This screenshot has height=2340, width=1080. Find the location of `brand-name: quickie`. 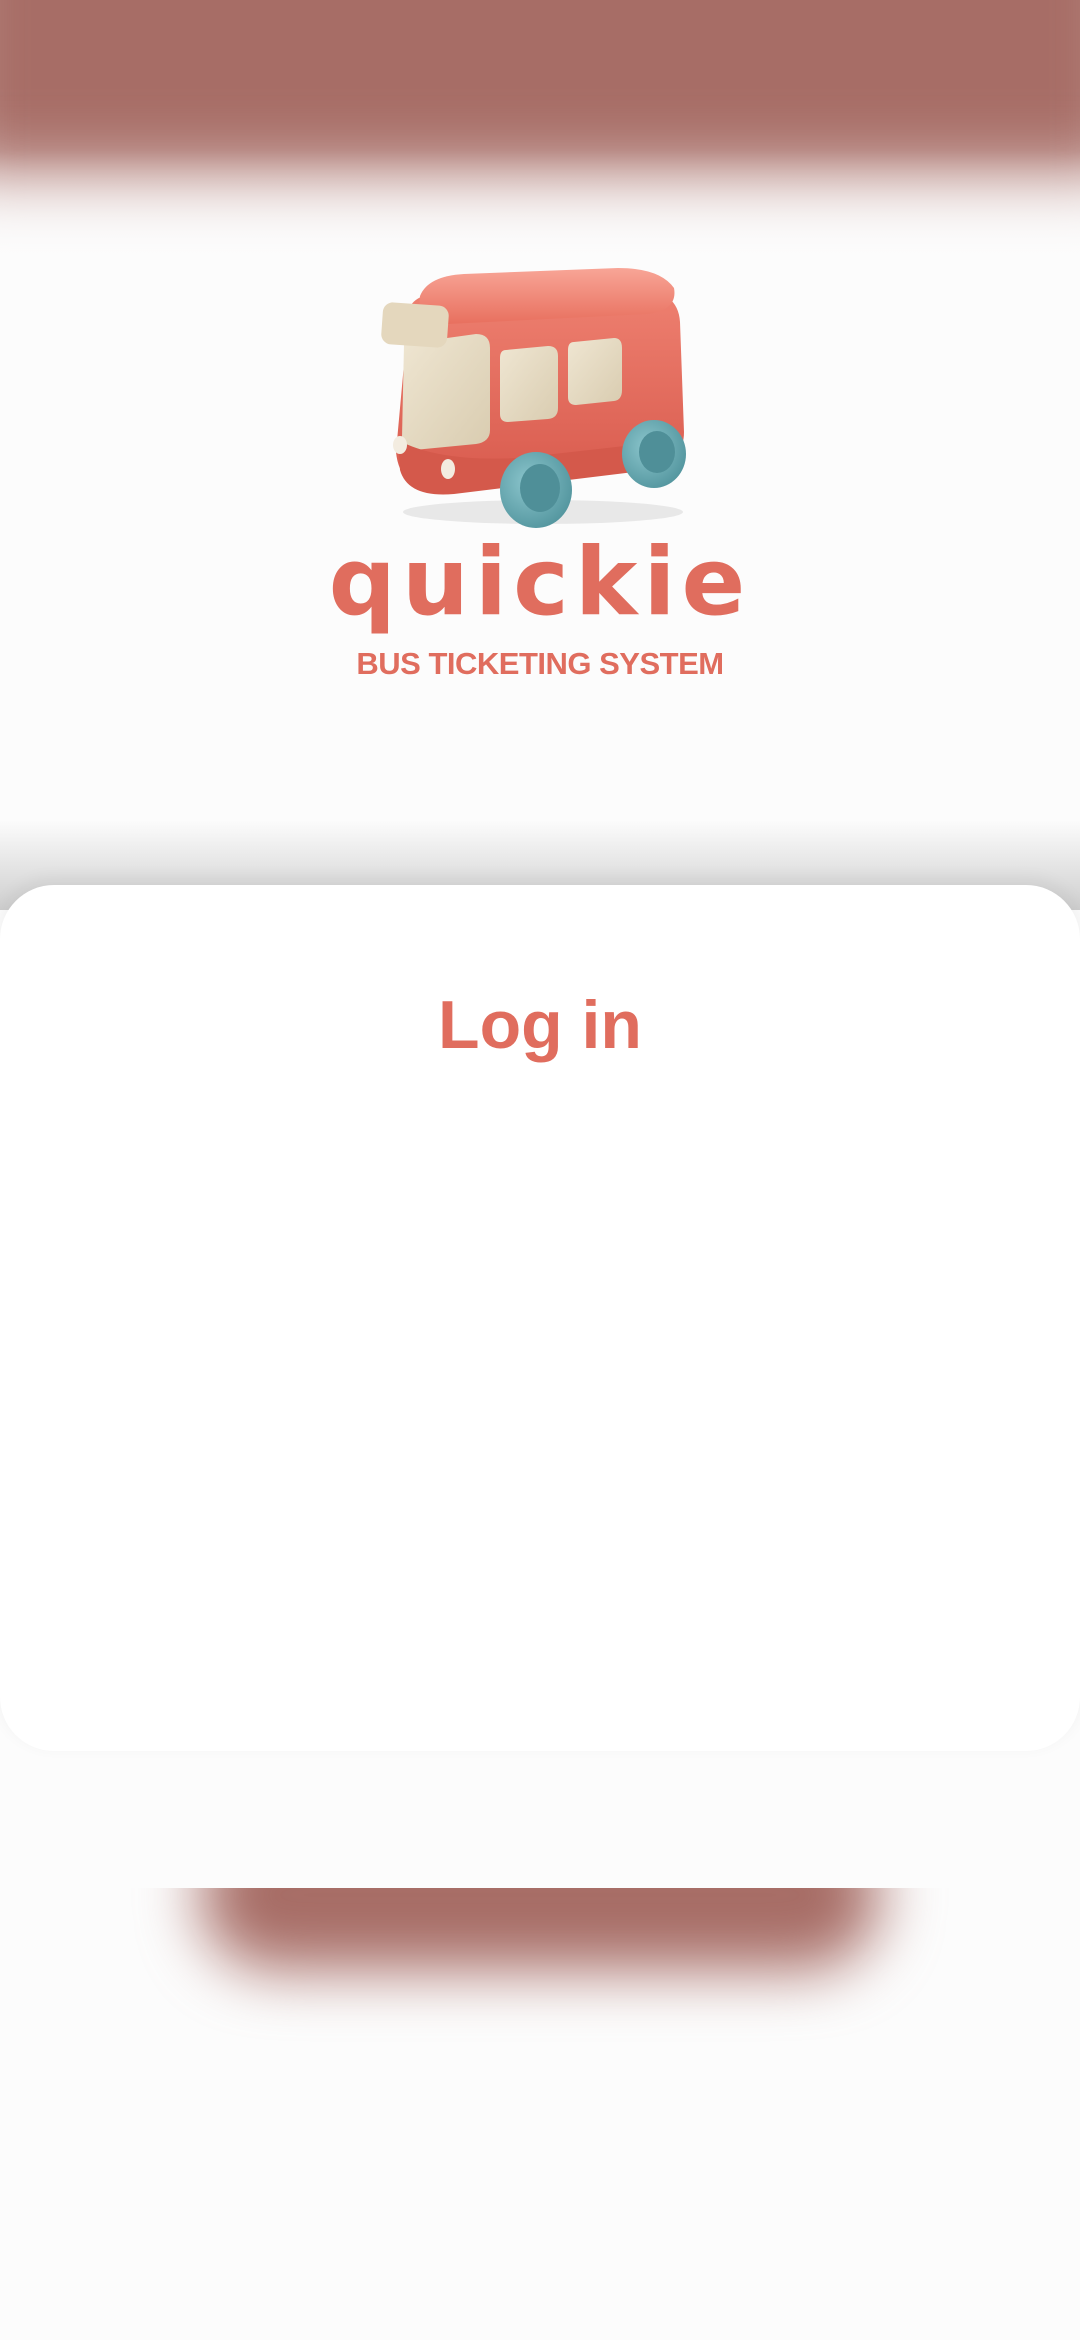

brand-name: quickie is located at coordinates (540, 582).